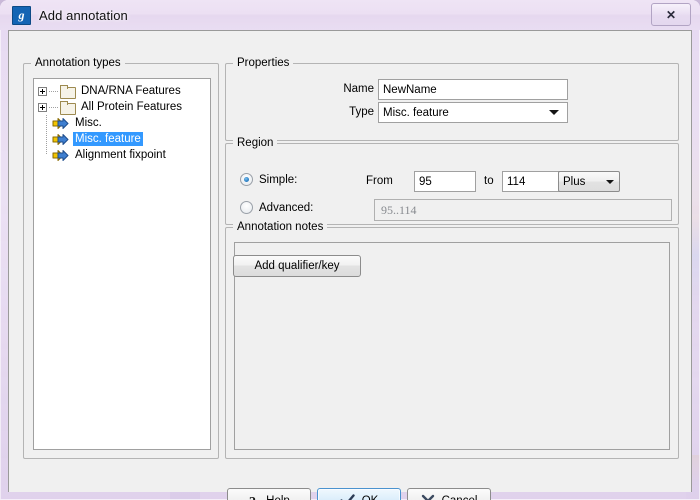  Describe the element at coordinates (358, 89) in the screenshot. I see `name-label: Name` at that location.